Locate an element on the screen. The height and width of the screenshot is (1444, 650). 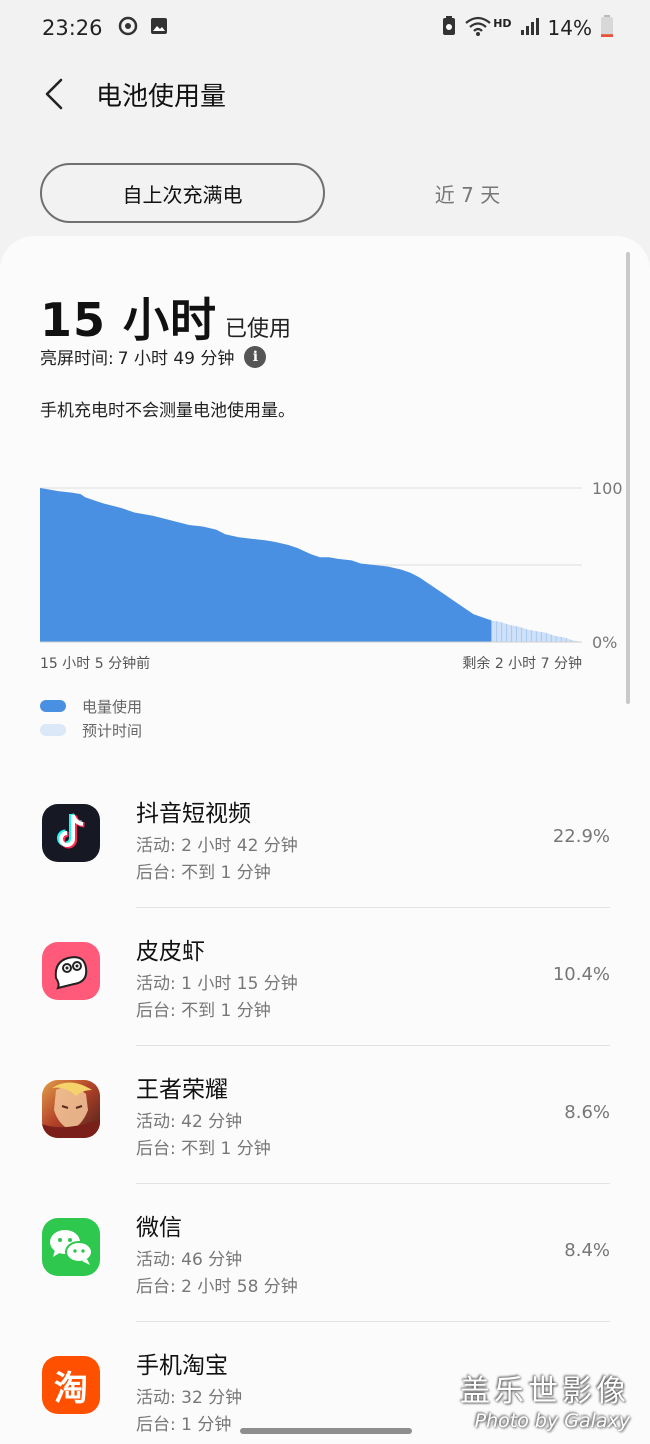
watermark-title: 盖乐世影像 is located at coordinates (545, 1391).